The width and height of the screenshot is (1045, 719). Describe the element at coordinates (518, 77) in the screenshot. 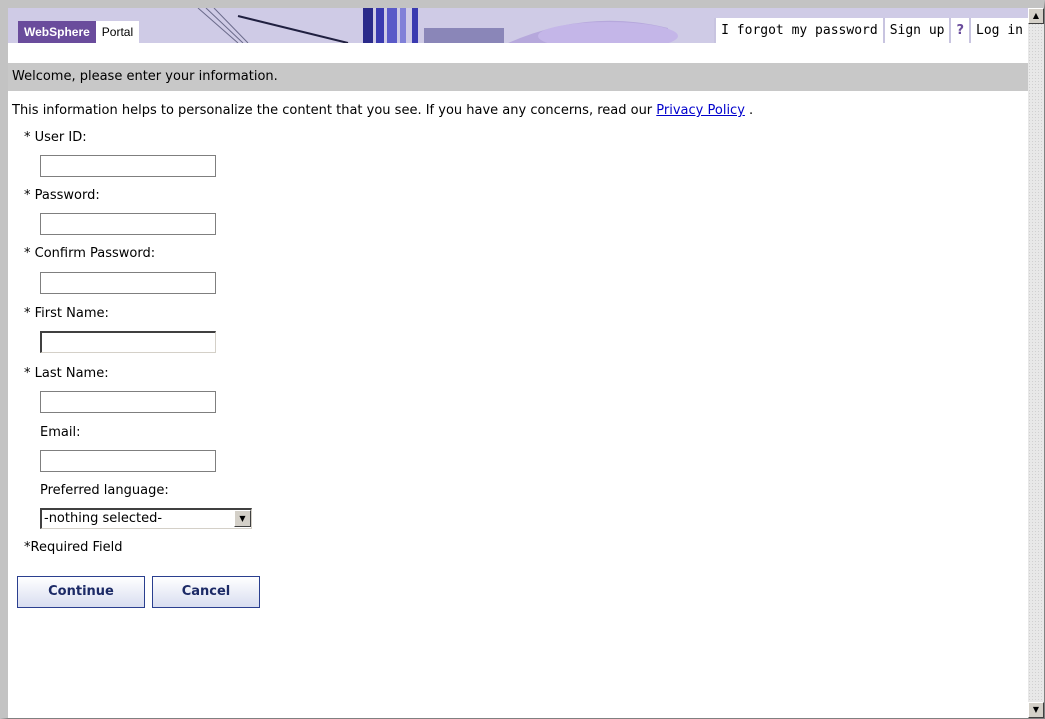

I see `welcome-banner: Welcome, please enter your information.` at that location.